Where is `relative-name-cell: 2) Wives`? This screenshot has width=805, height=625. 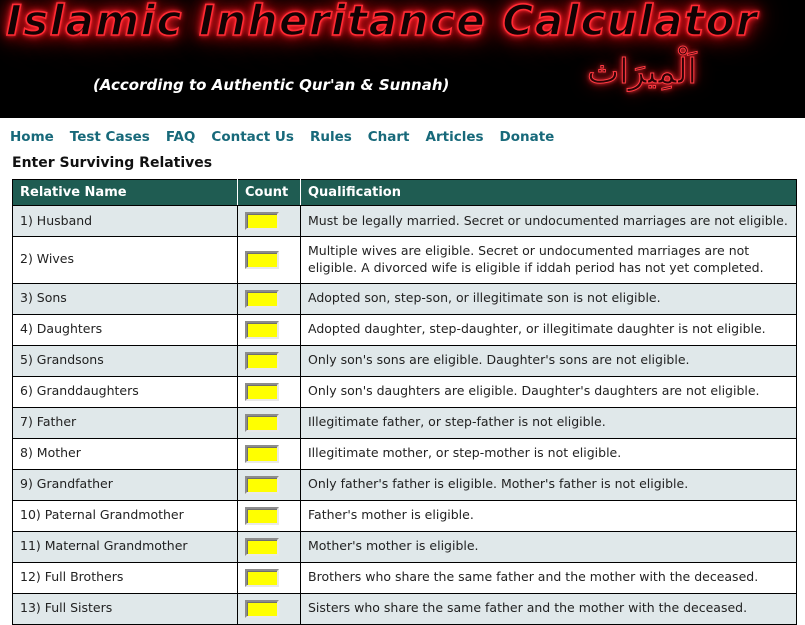
relative-name-cell: 2) Wives is located at coordinates (125, 260).